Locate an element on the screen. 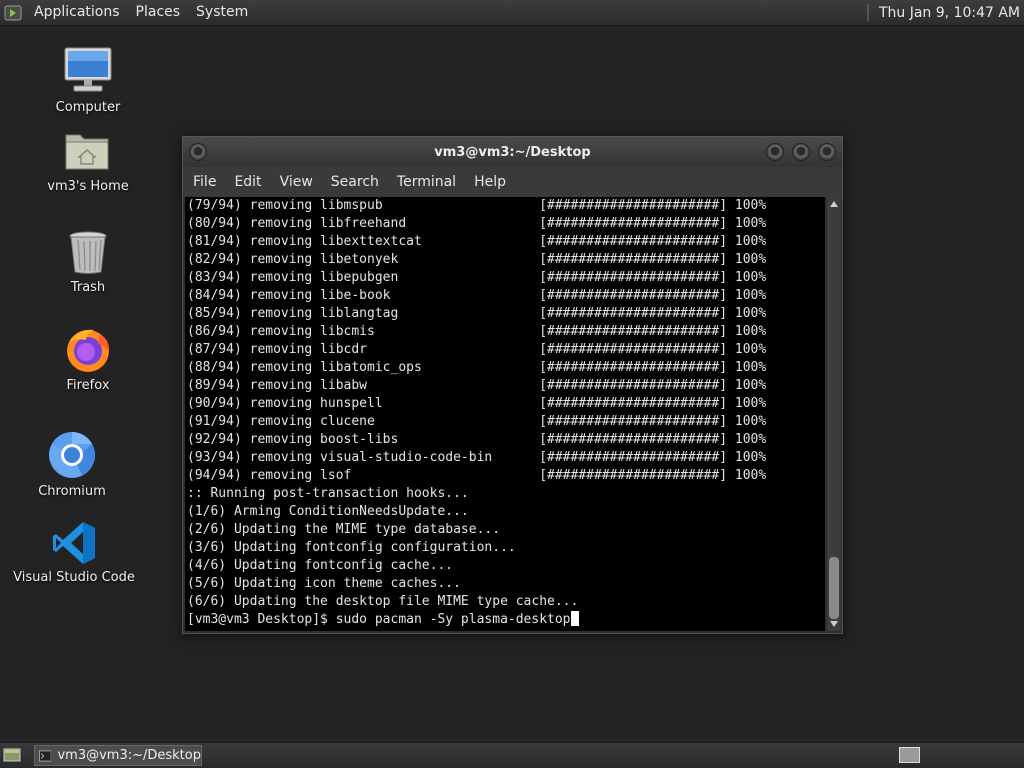 The height and width of the screenshot is (768, 1024). menu-terminal: Terminal is located at coordinates (427, 182).